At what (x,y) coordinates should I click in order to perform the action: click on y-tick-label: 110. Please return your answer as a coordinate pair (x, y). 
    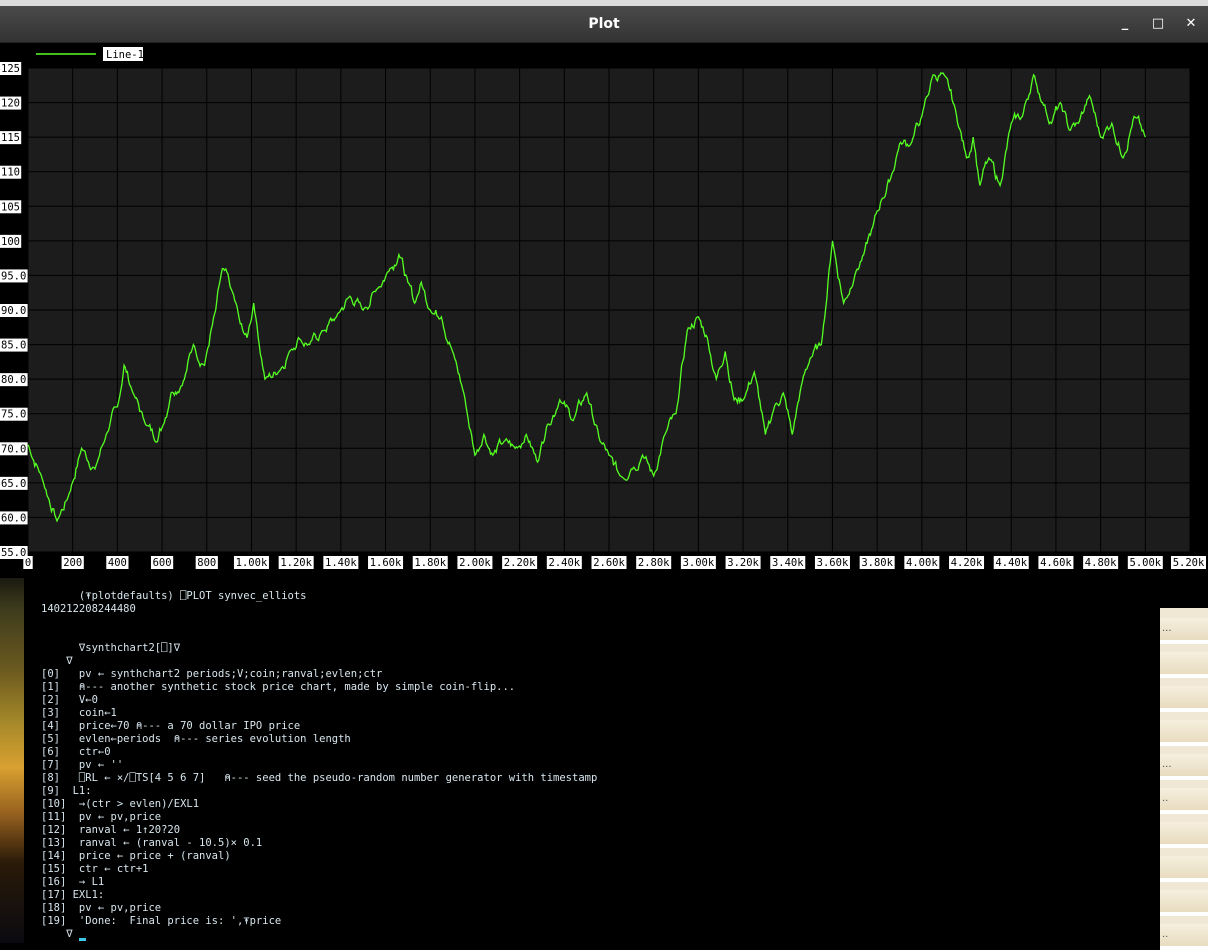
    Looking at the image, I should click on (10, 173).